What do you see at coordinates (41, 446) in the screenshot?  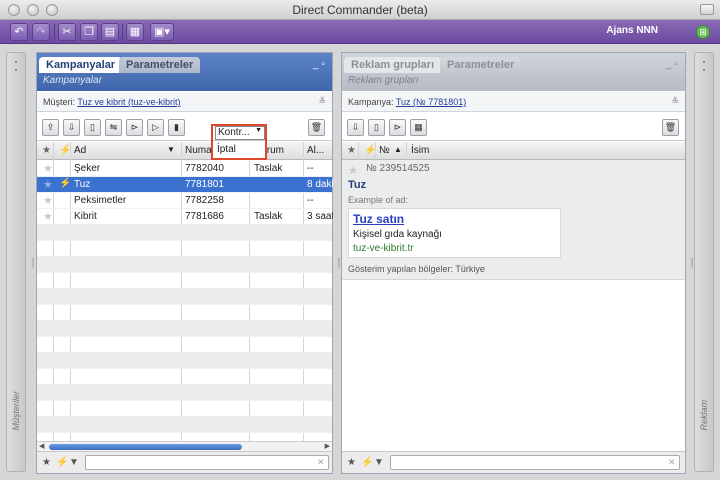 I see `scroll-left-icon: ◀` at bounding box center [41, 446].